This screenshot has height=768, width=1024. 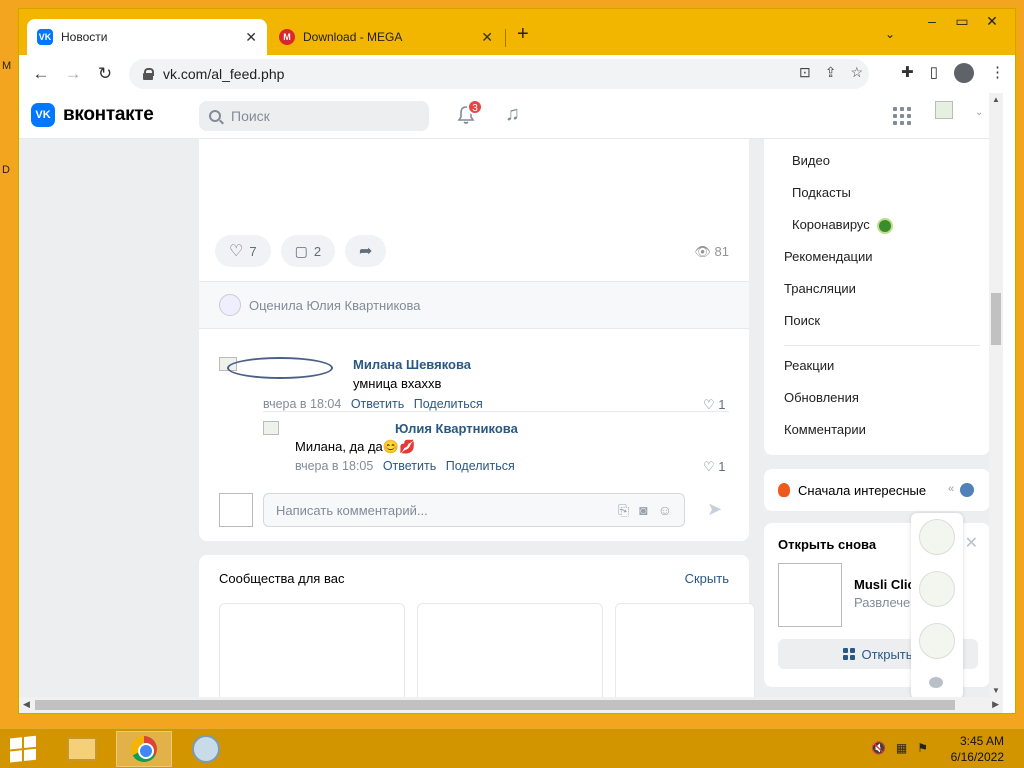 I want to click on action-center-flag-icon: ⚑, so click(x=922, y=748).